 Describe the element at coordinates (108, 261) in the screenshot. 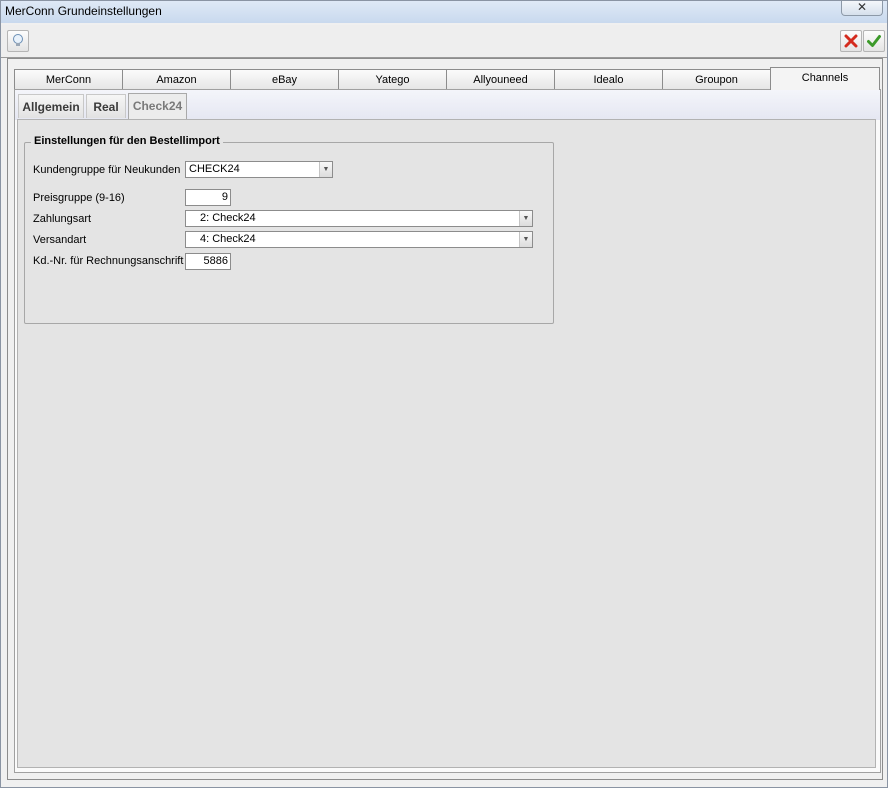

I see `kdnr-label: Kd.-Nr. für Rechnungsanschrift` at that location.